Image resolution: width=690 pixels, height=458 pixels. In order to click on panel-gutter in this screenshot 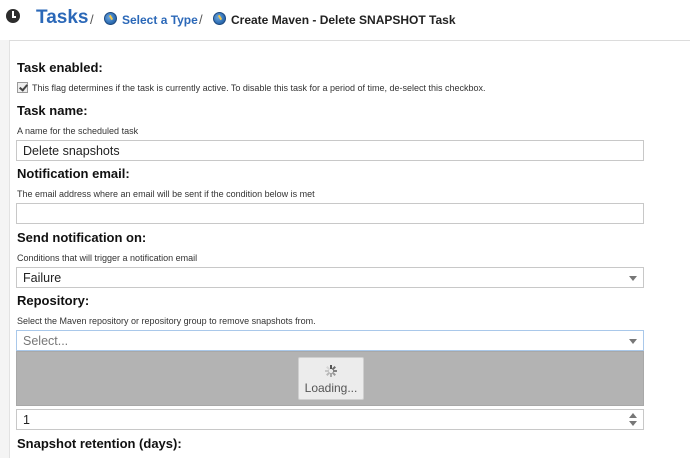, I will do `click(4, 249)`.